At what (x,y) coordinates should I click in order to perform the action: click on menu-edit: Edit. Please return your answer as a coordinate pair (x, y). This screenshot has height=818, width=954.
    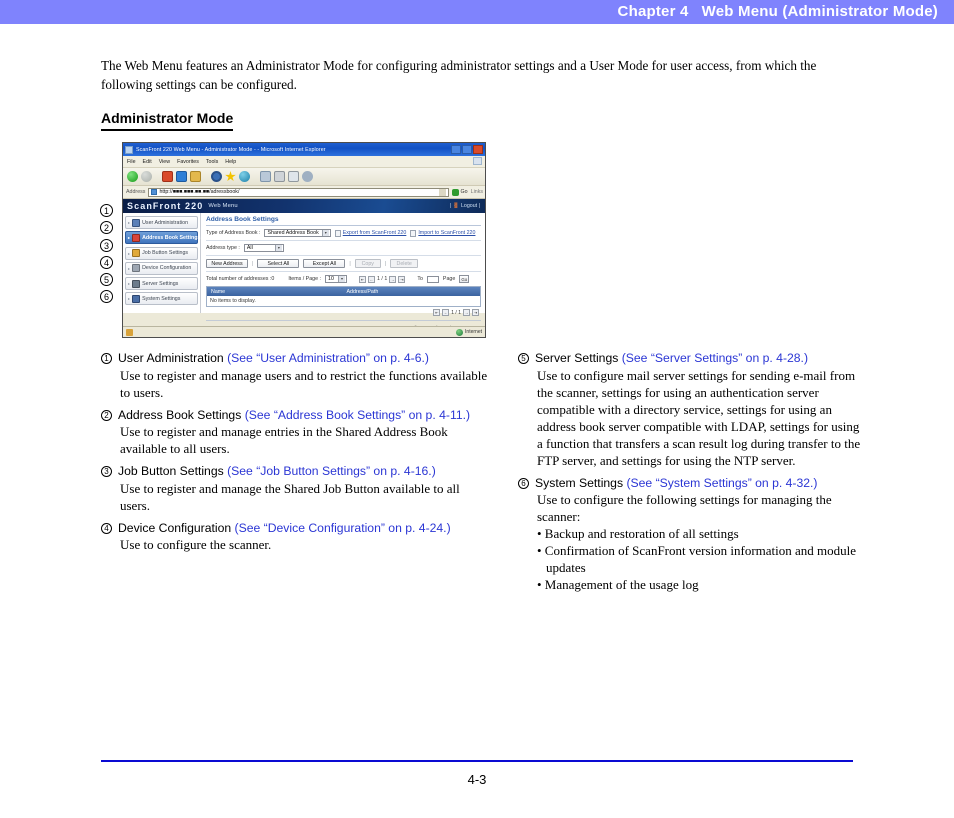
    Looking at the image, I should click on (147, 162).